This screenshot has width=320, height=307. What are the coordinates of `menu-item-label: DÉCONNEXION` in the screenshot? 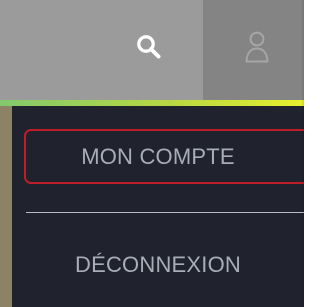 It's located at (158, 264).